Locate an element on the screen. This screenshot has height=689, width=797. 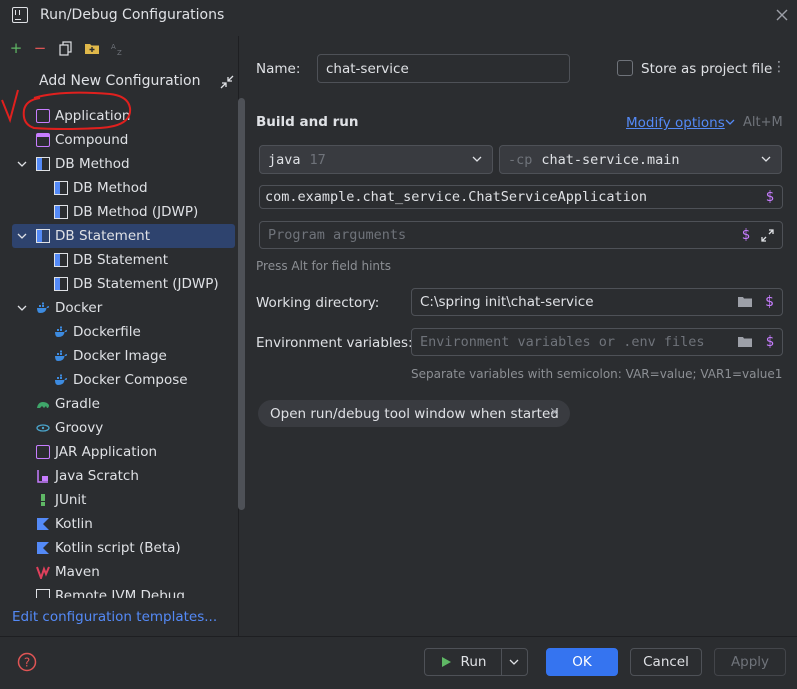
help-icon: ? is located at coordinates (27, 662).